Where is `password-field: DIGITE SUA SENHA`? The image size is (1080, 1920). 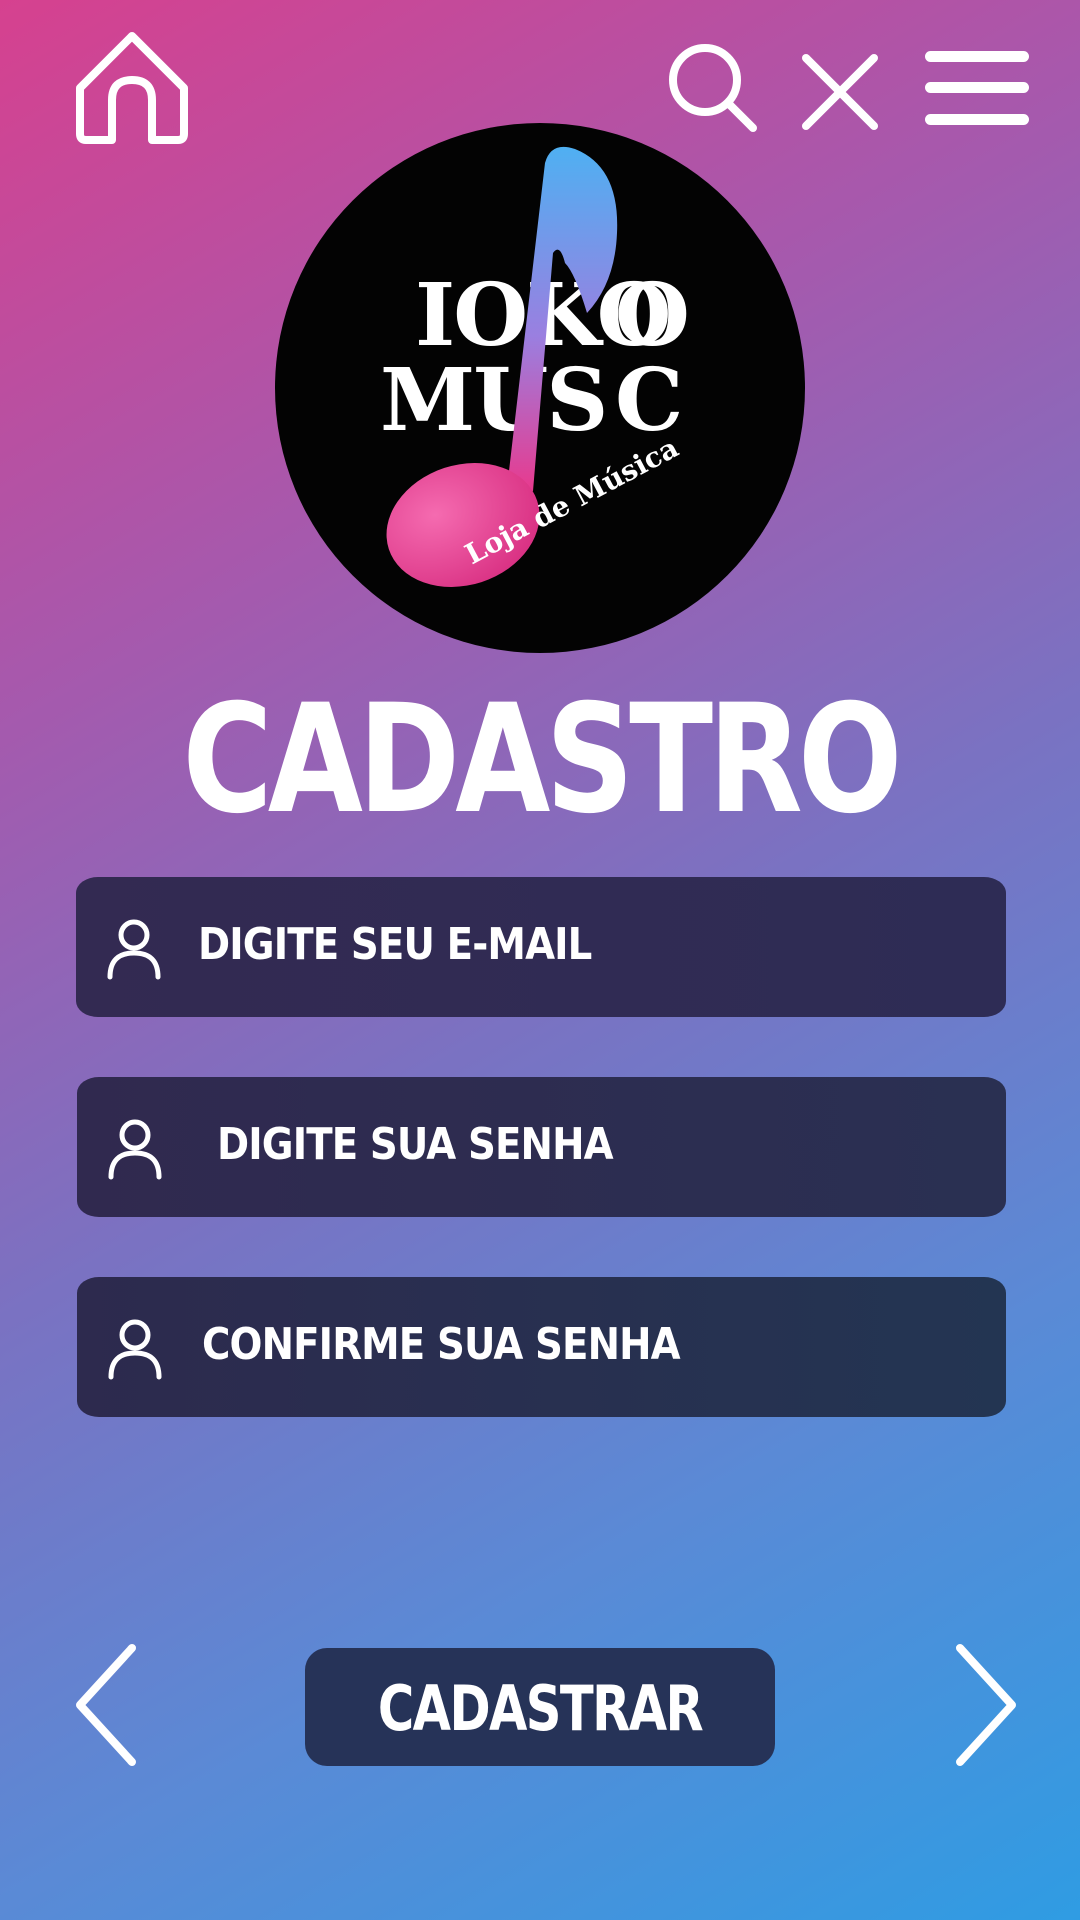 password-field: DIGITE SUA SENHA is located at coordinates (541, 1147).